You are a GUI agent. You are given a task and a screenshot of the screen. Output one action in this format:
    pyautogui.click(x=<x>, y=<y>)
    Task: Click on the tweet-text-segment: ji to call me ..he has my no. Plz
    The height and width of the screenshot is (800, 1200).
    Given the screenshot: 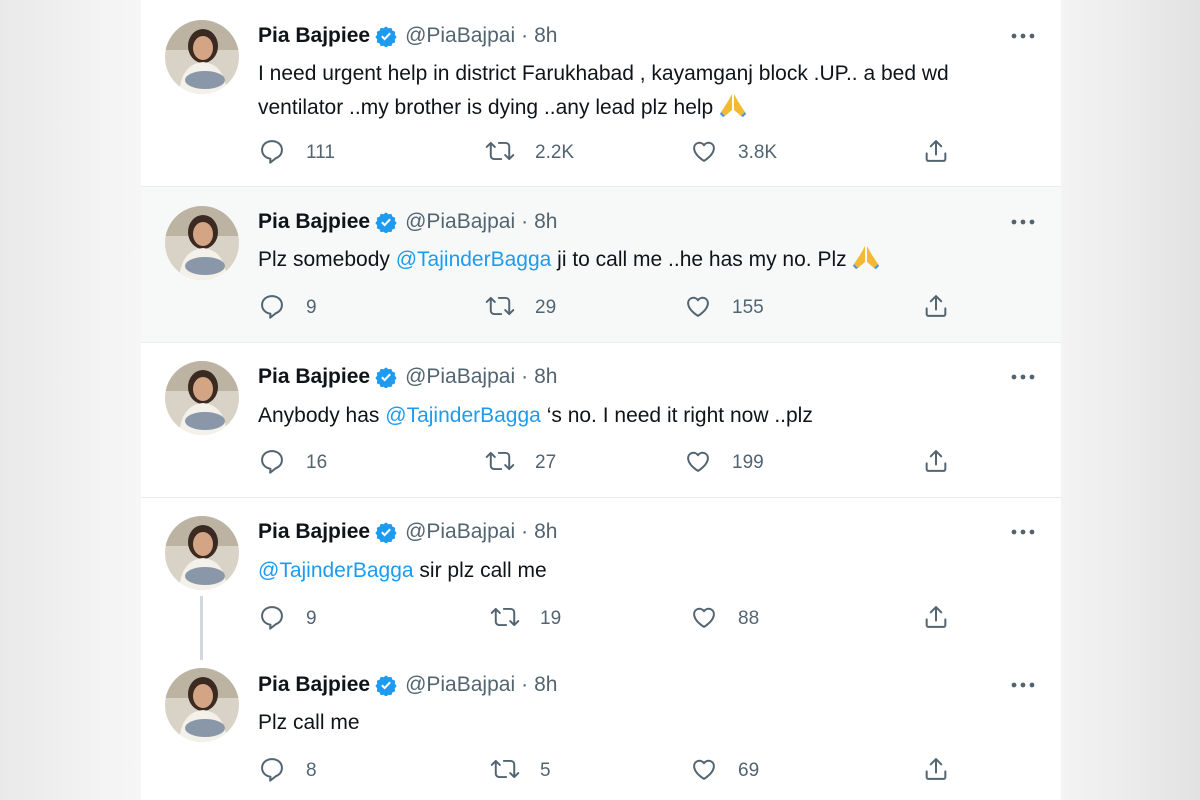 What is the action you would take?
    pyautogui.click(x=699, y=259)
    